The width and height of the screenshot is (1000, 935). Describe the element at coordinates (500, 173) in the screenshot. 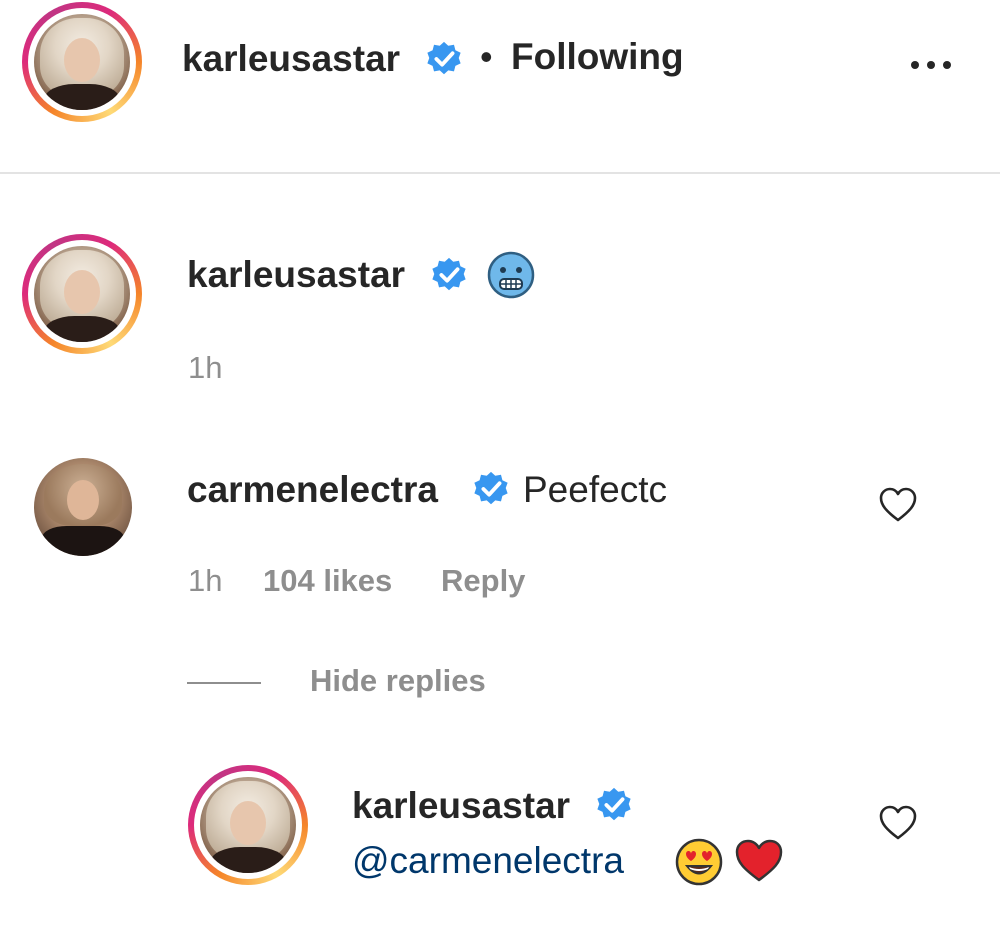

I see `header-divider` at that location.